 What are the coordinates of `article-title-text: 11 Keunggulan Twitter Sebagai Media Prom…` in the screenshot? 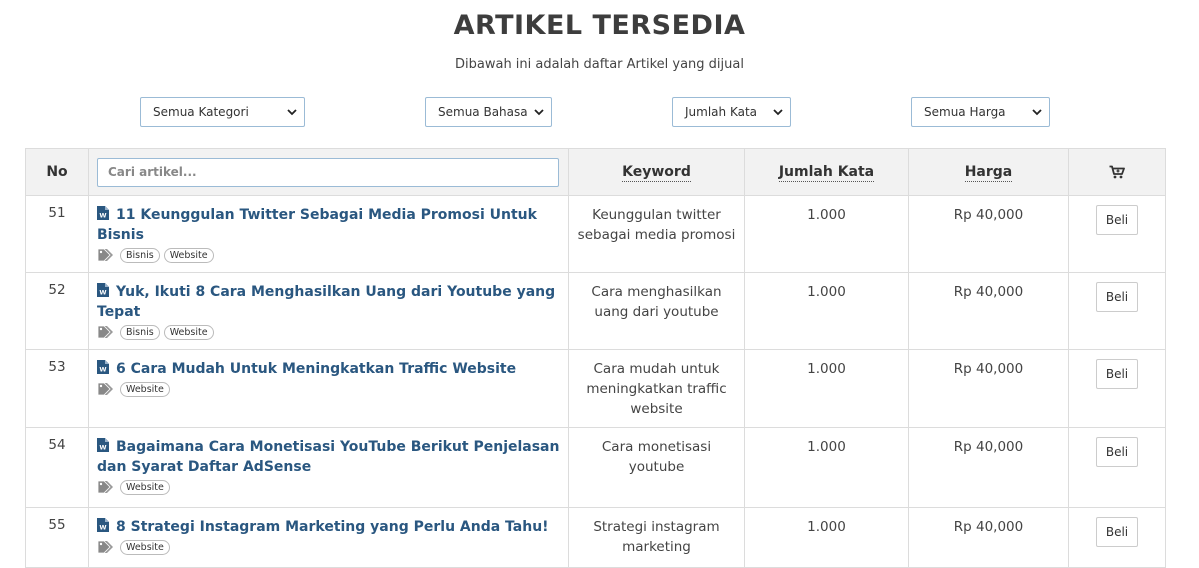 It's located at (317, 225).